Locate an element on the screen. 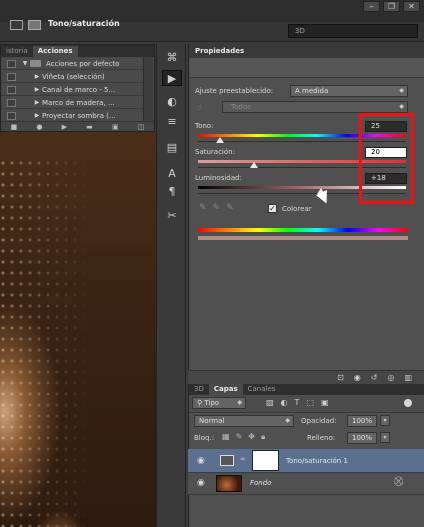  close-button: ✕ is located at coordinates (411, 6).